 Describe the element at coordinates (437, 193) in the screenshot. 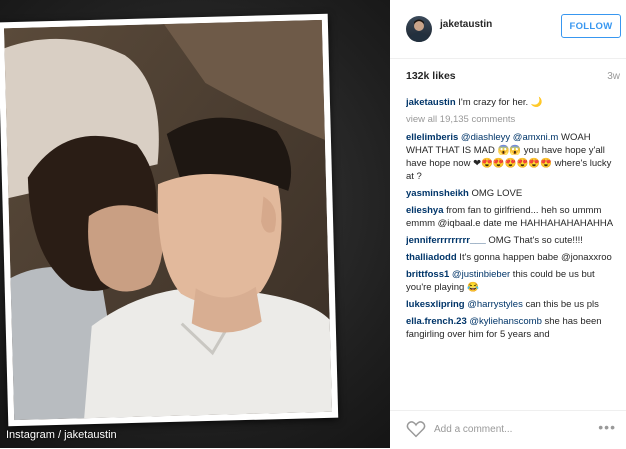

I see `comment-username: yasminsheikh` at that location.